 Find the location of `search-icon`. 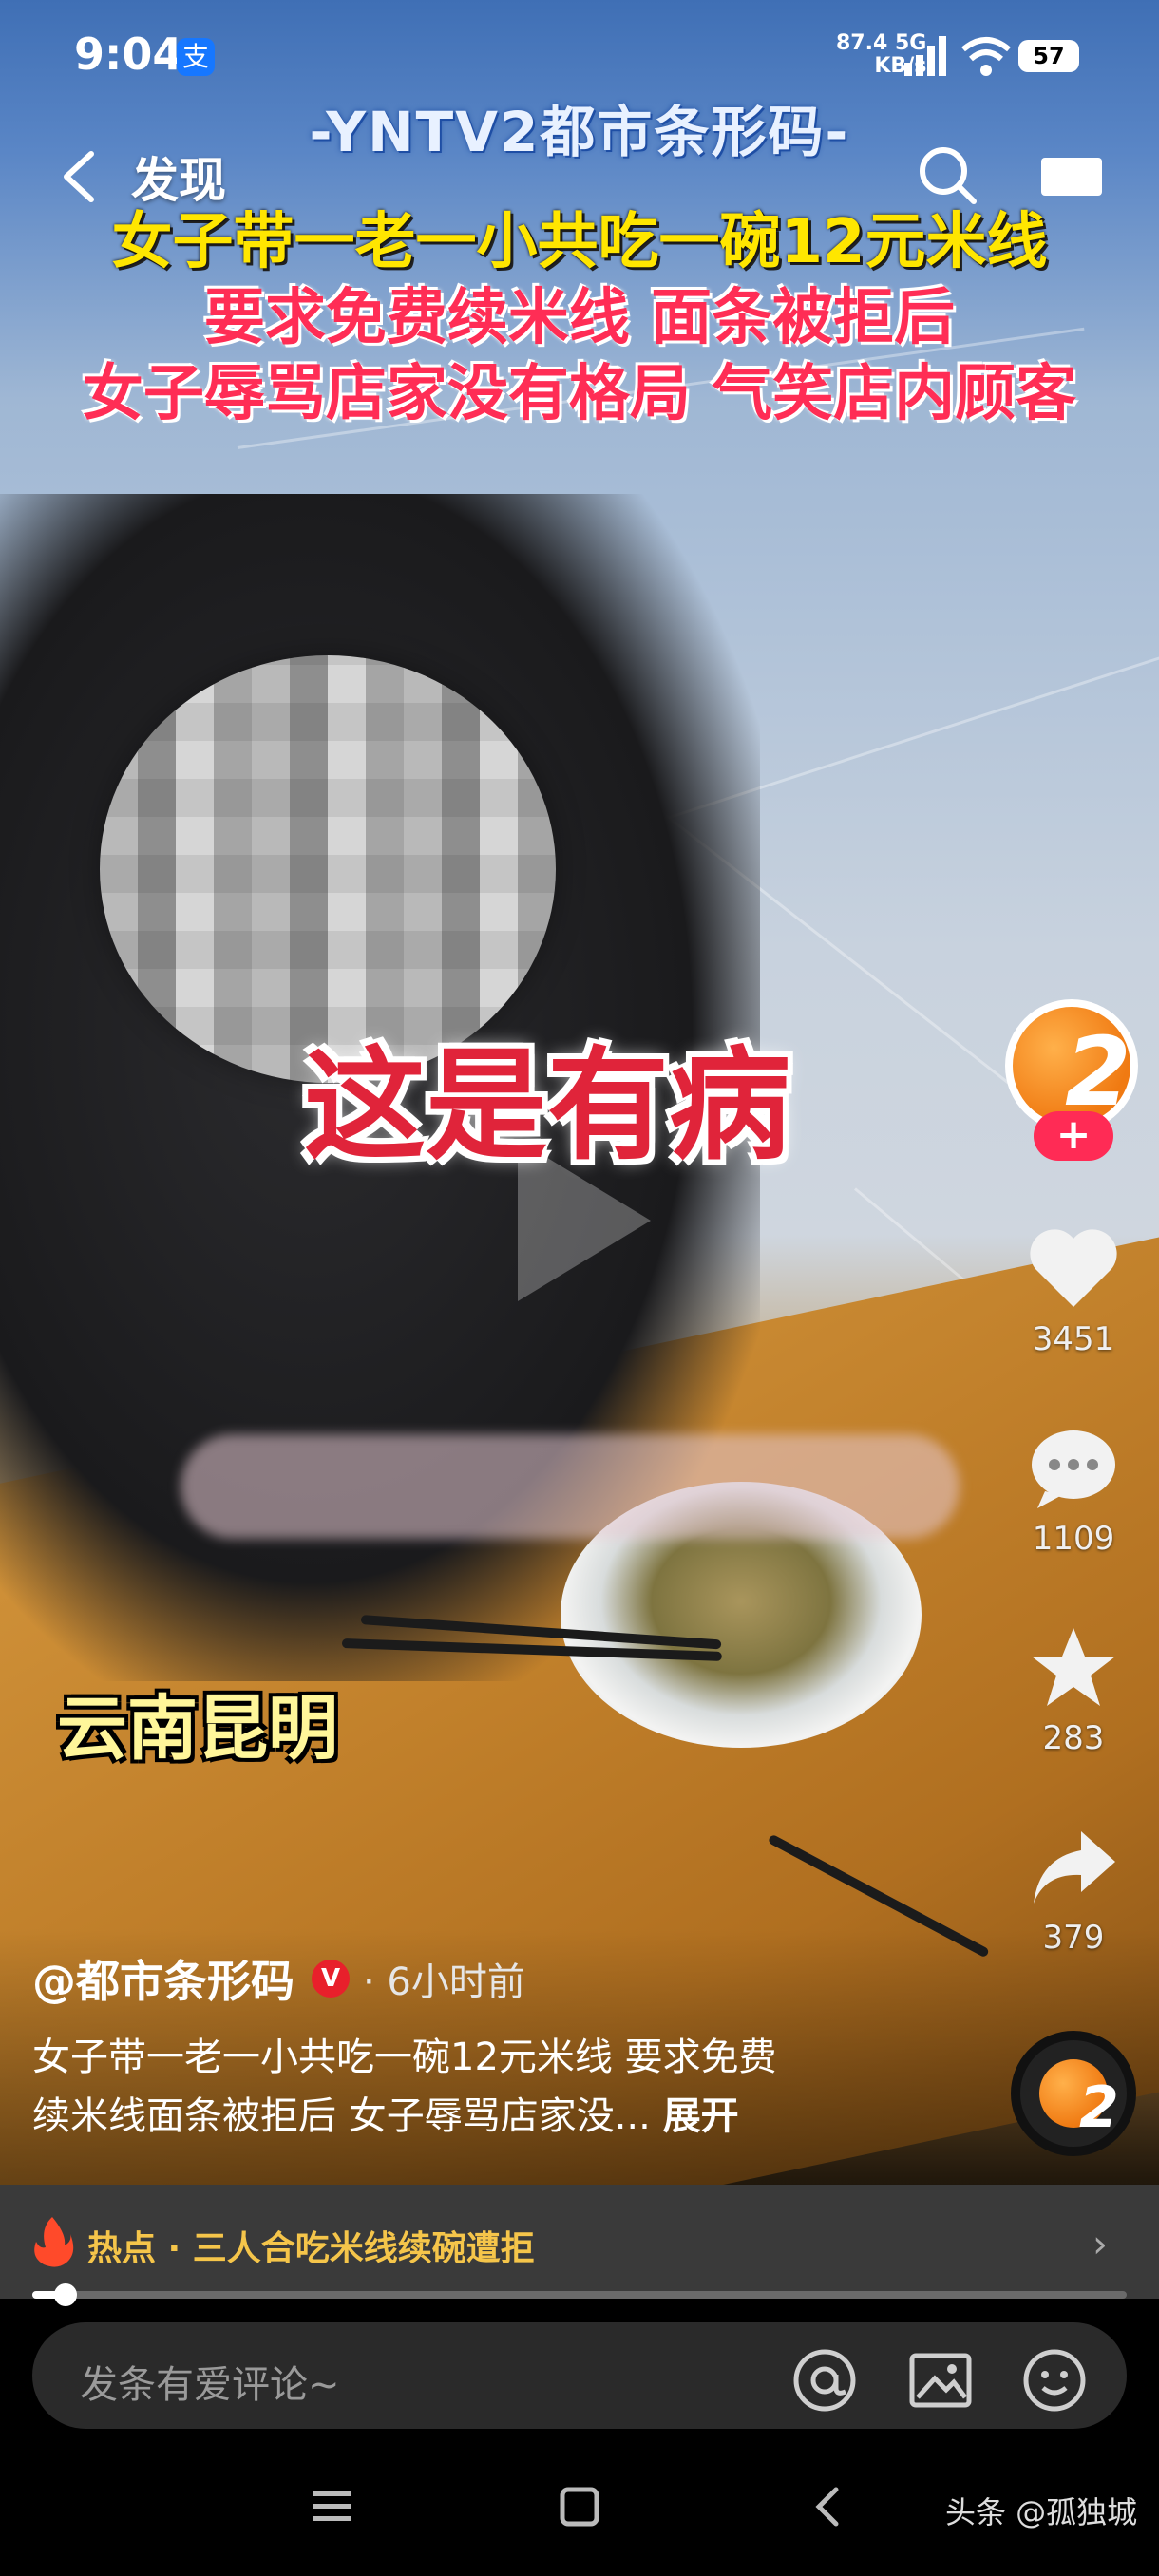

search-icon is located at coordinates (947, 174).